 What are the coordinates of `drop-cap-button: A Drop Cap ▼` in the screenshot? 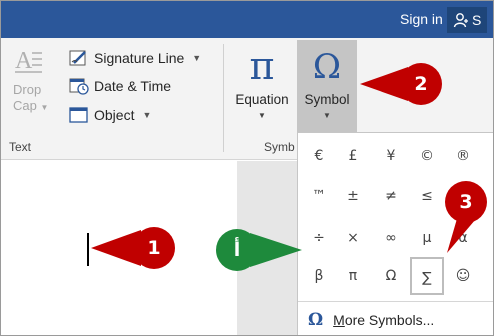 It's located at (33, 96).